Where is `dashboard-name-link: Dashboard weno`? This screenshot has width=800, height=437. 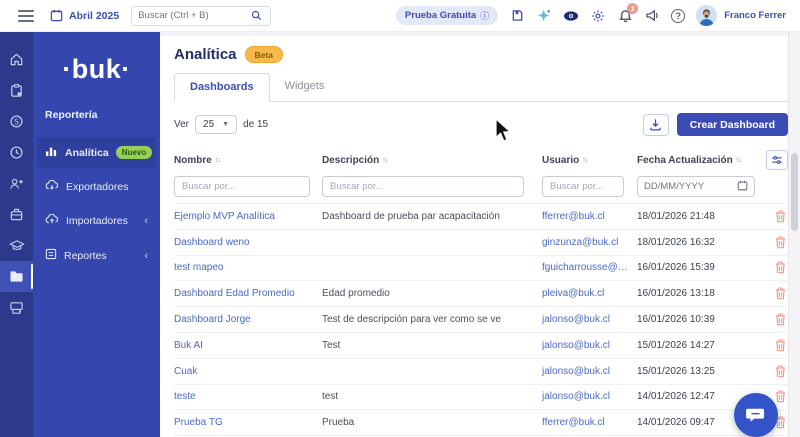 dashboard-name-link: Dashboard weno is located at coordinates (248, 242).